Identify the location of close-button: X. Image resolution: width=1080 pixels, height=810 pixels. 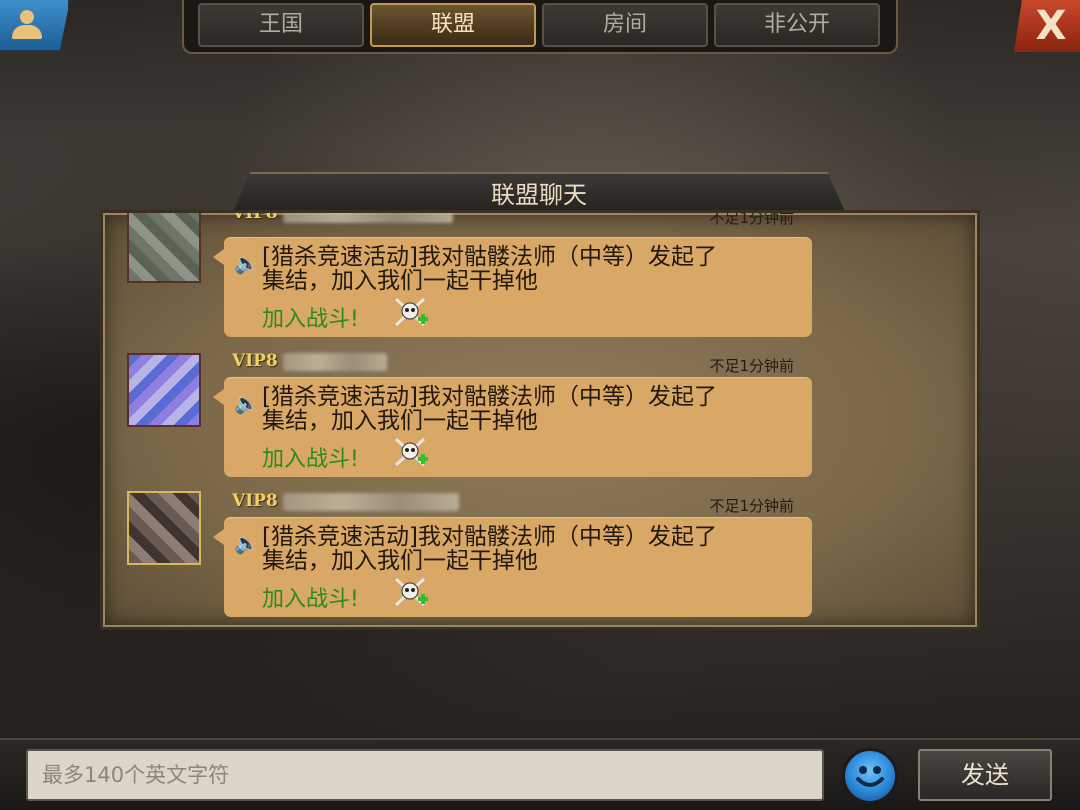
(1047, 26).